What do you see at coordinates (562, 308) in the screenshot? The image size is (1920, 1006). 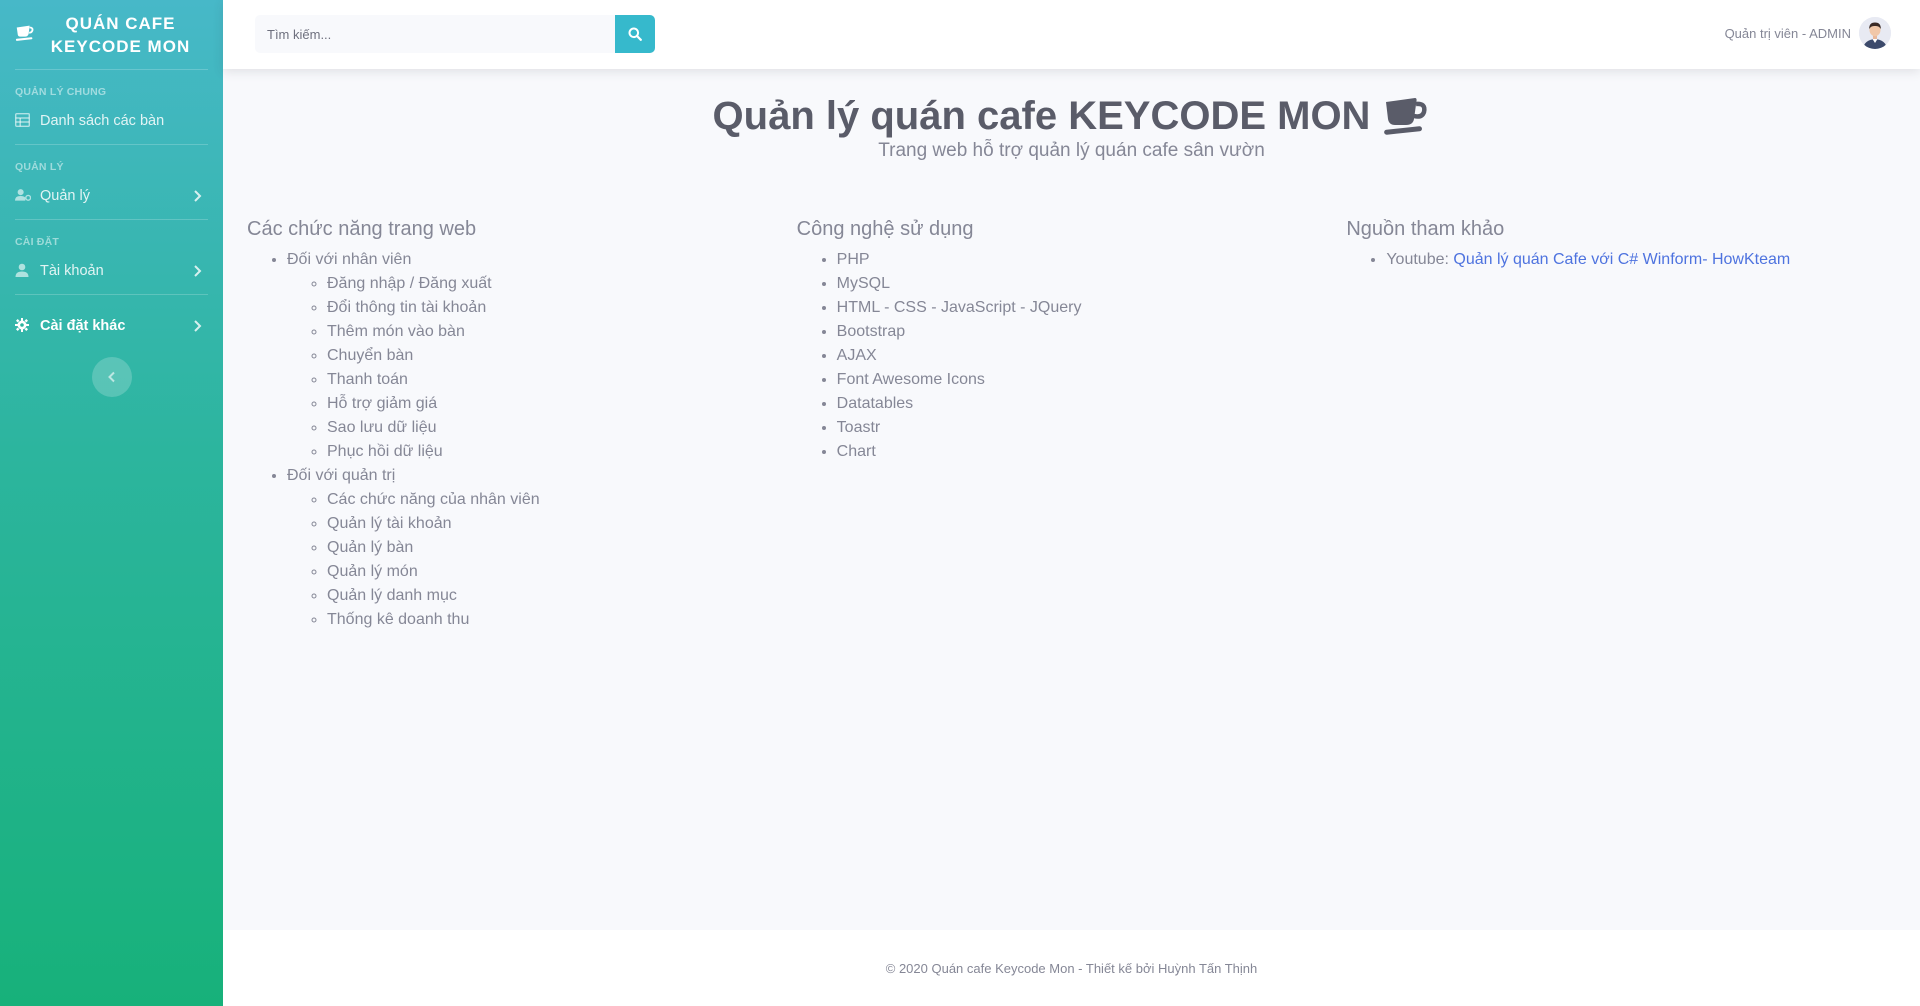 I see `list-item: Đổi thông tin tài khoản` at bounding box center [562, 308].